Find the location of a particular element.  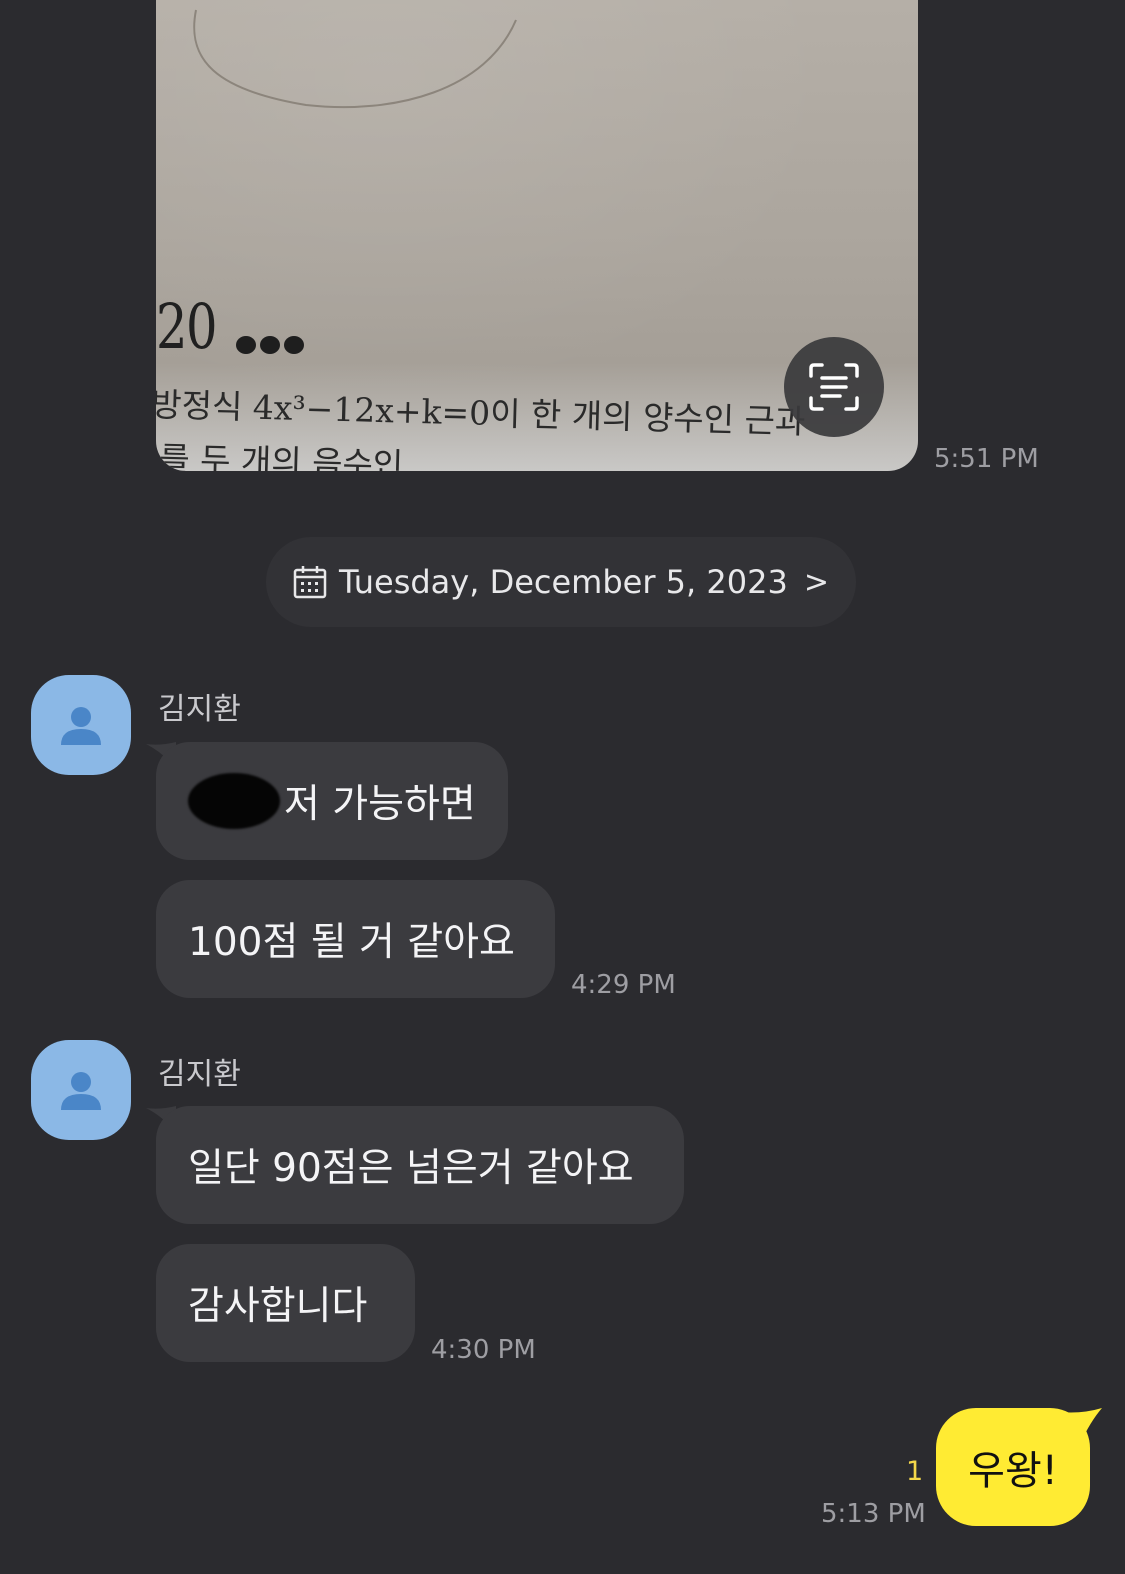

message-bubble: 감사합니다 is located at coordinates (285, 1303).